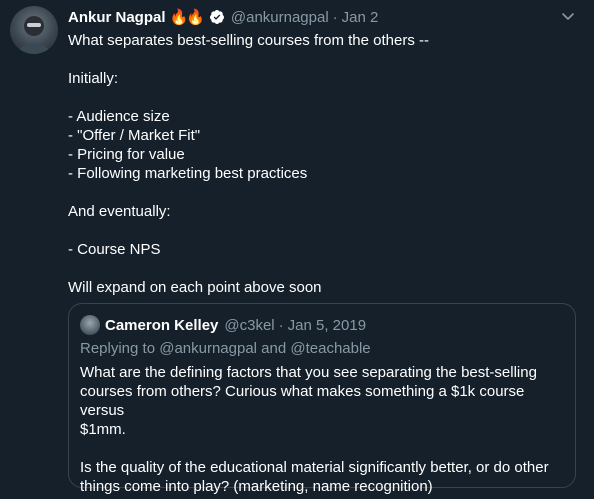  What do you see at coordinates (280, 17) in the screenshot?
I see `author-handle: @ankurnagpal` at bounding box center [280, 17].